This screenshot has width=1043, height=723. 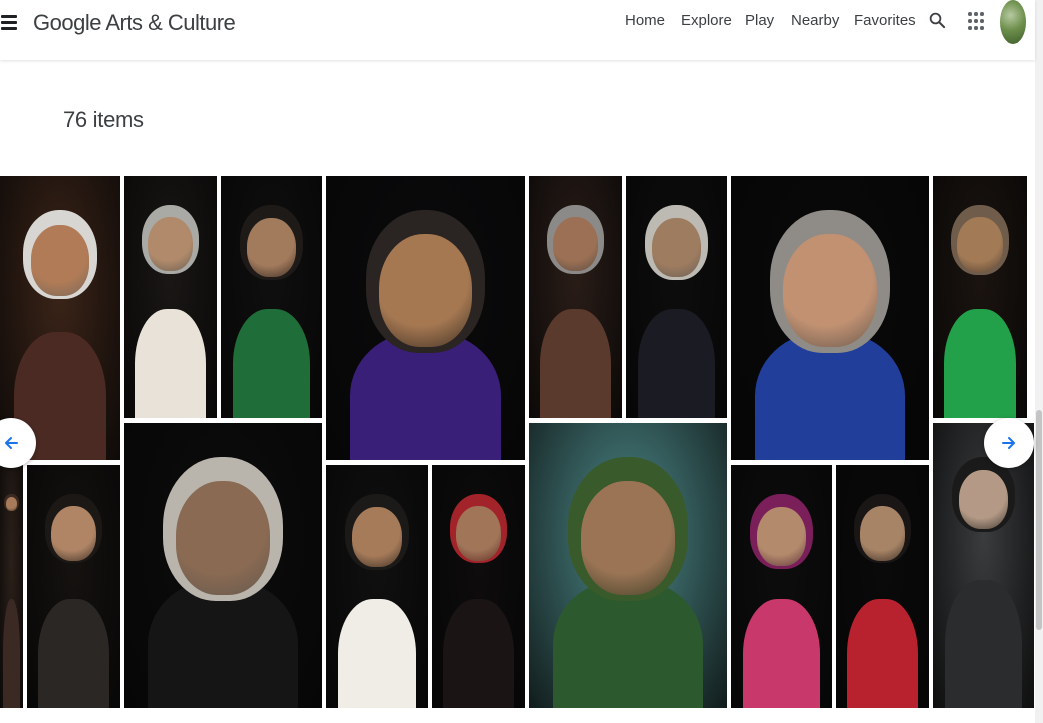 What do you see at coordinates (103, 119) in the screenshot?
I see `items-count: 76 items` at bounding box center [103, 119].